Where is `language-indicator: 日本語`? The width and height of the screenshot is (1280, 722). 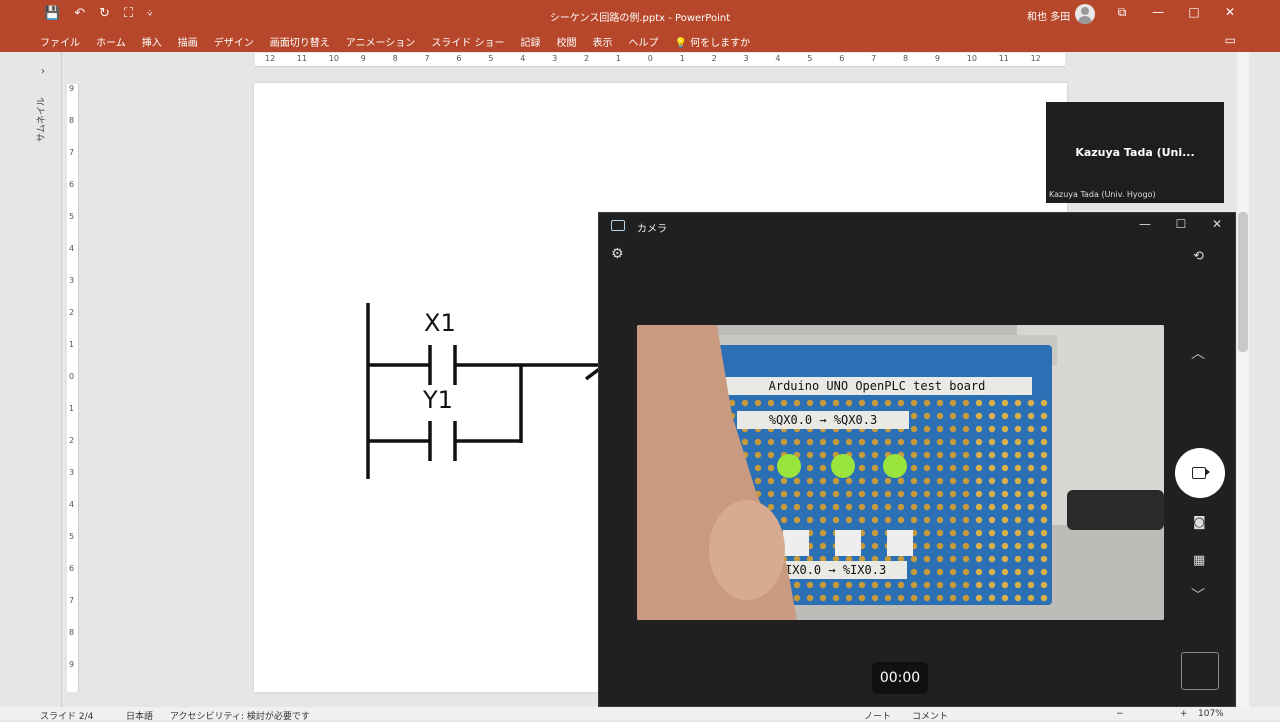
language-indicator: 日本語 is located at coordinates (139, 715).